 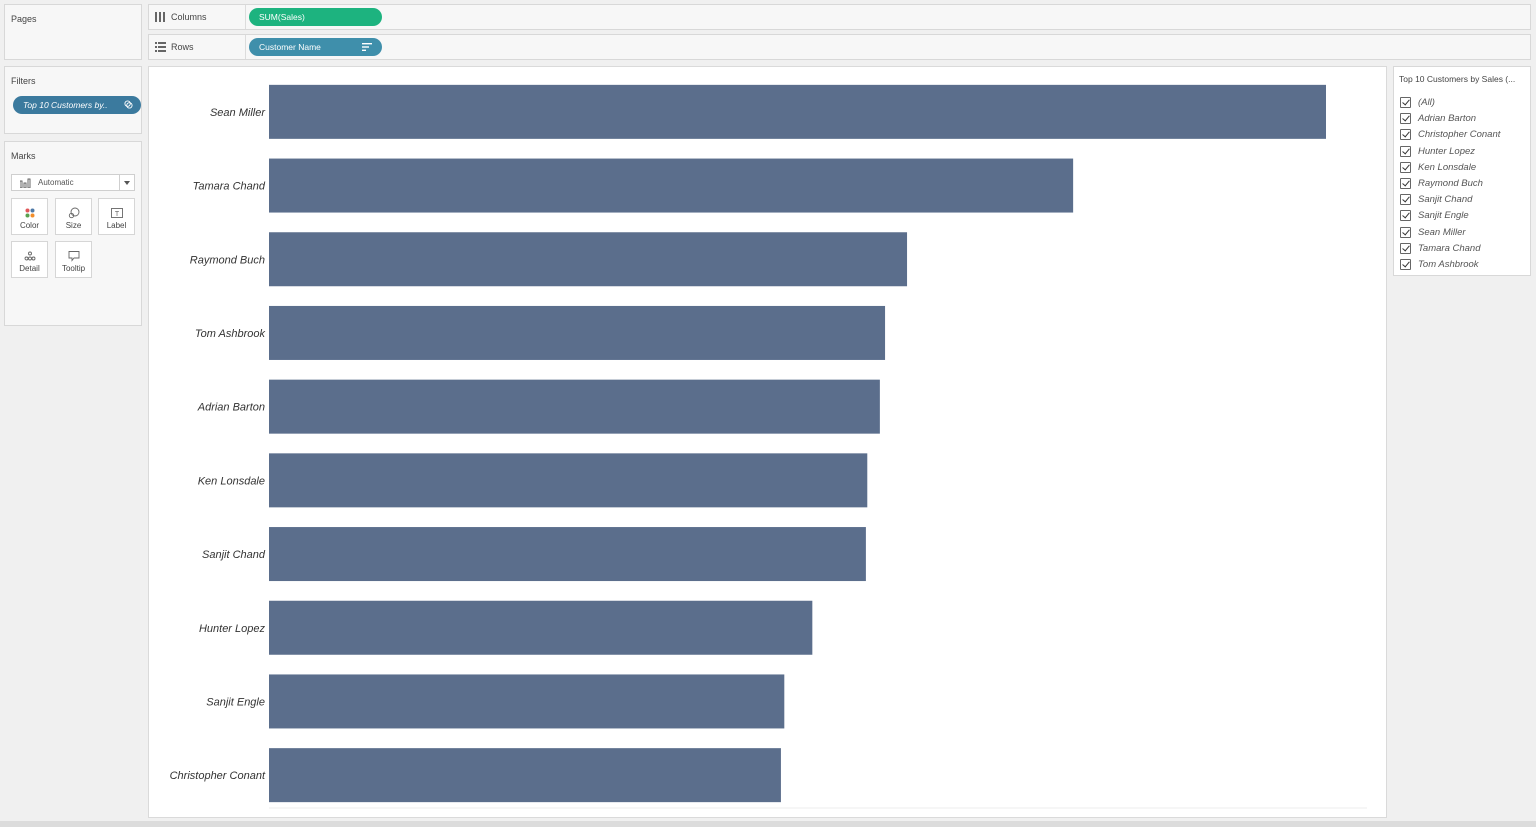 I want to click on sum-sales-label: SUM(Sales), so click(x=282, y=17).